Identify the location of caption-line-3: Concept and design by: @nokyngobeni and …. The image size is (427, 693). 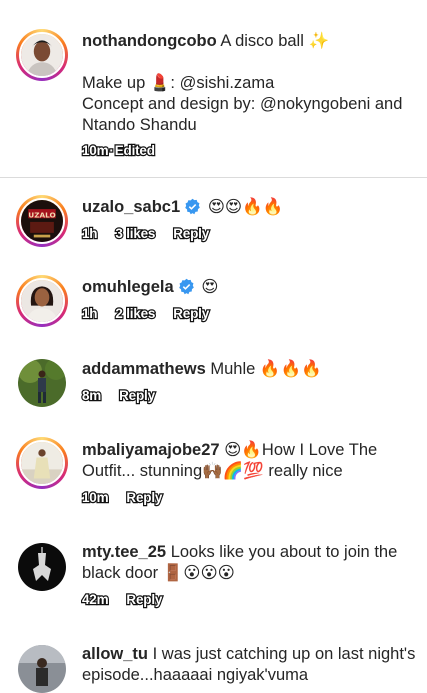
(242, 114).